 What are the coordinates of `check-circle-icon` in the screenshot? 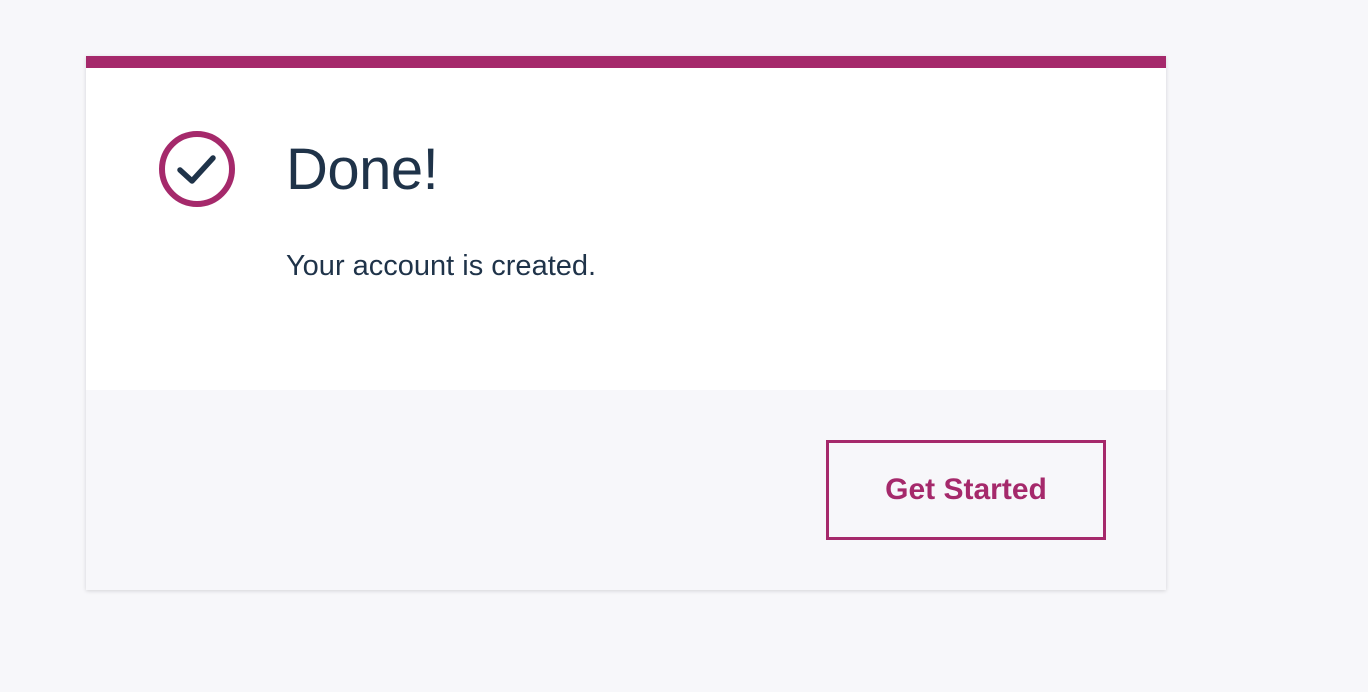 It's located at (197, 169).